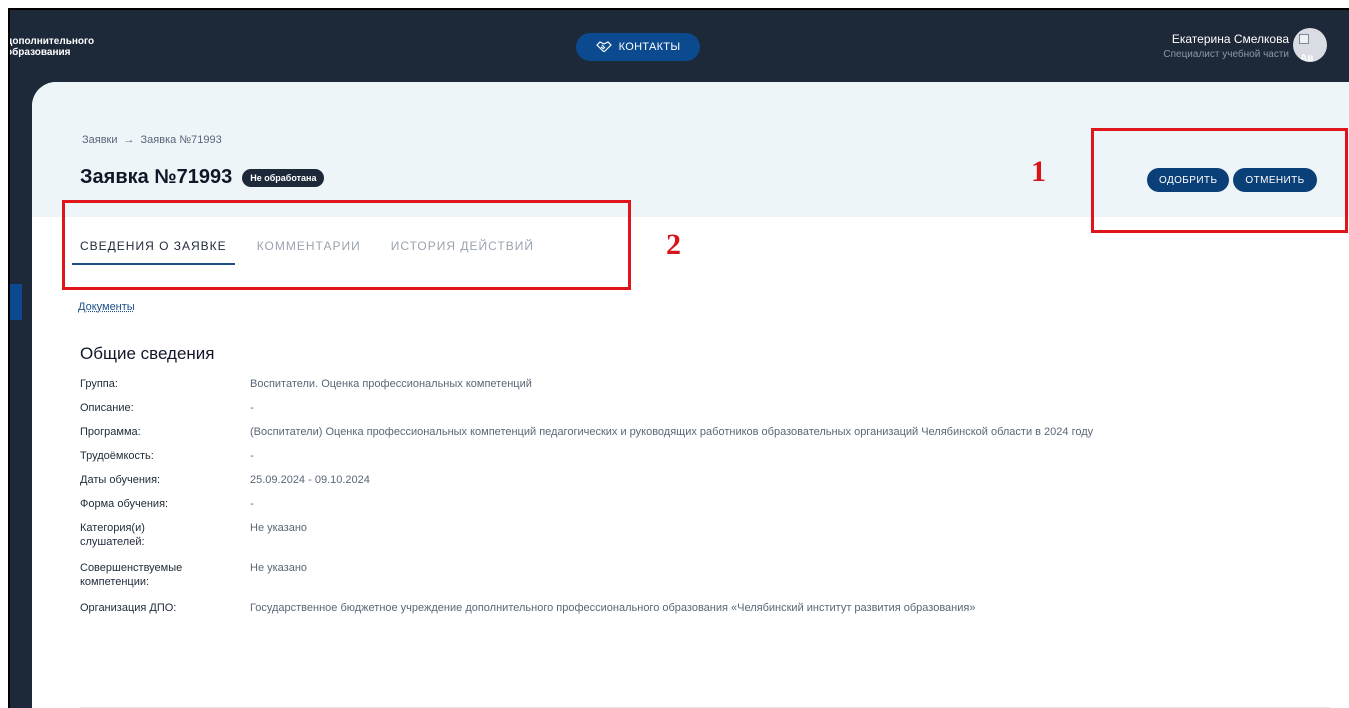  I want to click on annotation-label-1: 1, so click(1038, 171).